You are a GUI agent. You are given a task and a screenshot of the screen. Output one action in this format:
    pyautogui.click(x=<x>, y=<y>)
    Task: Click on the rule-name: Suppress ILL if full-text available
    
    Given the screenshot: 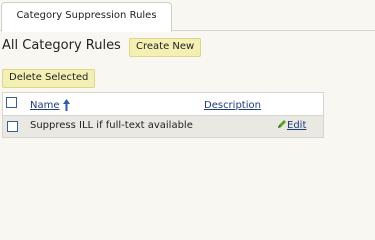 What is the action you would take?
    pyautogui.click(x=111, y=125)
    